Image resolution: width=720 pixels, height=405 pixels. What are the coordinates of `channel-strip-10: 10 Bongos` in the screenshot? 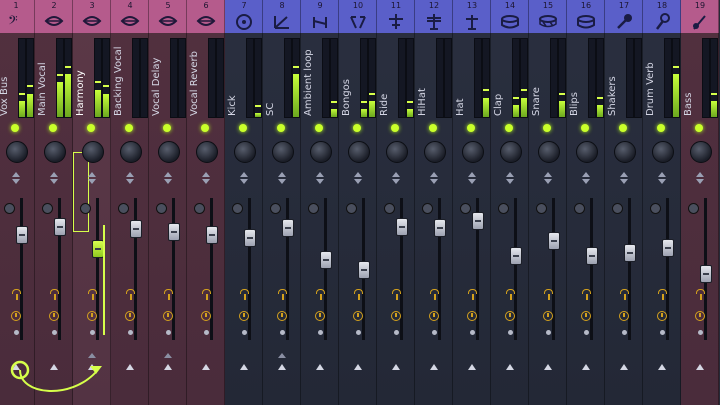 It's located at (358, 202).